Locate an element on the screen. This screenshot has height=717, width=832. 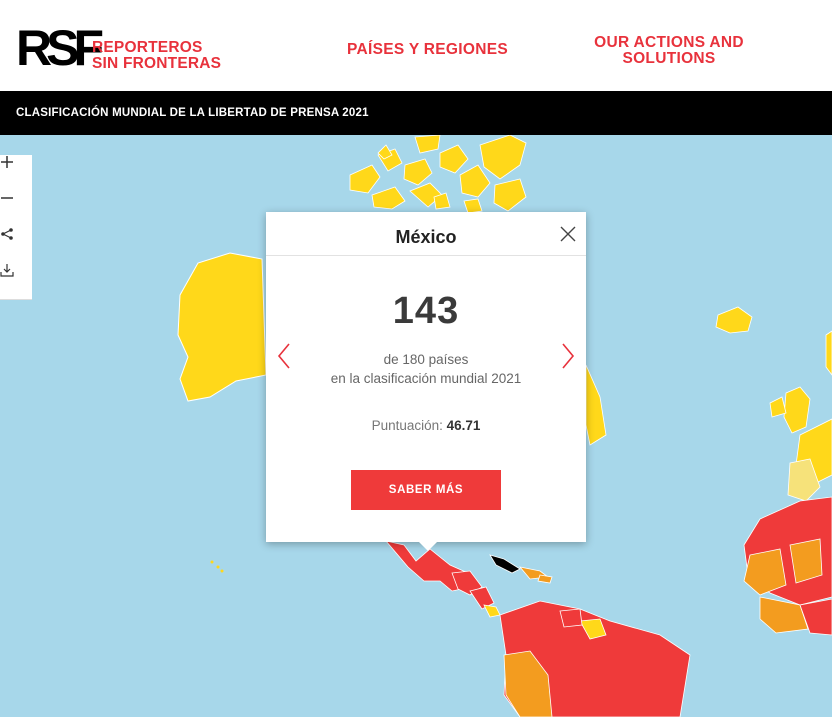
logo-line-1: REPORTEROS is located at coordinates (147, 47).